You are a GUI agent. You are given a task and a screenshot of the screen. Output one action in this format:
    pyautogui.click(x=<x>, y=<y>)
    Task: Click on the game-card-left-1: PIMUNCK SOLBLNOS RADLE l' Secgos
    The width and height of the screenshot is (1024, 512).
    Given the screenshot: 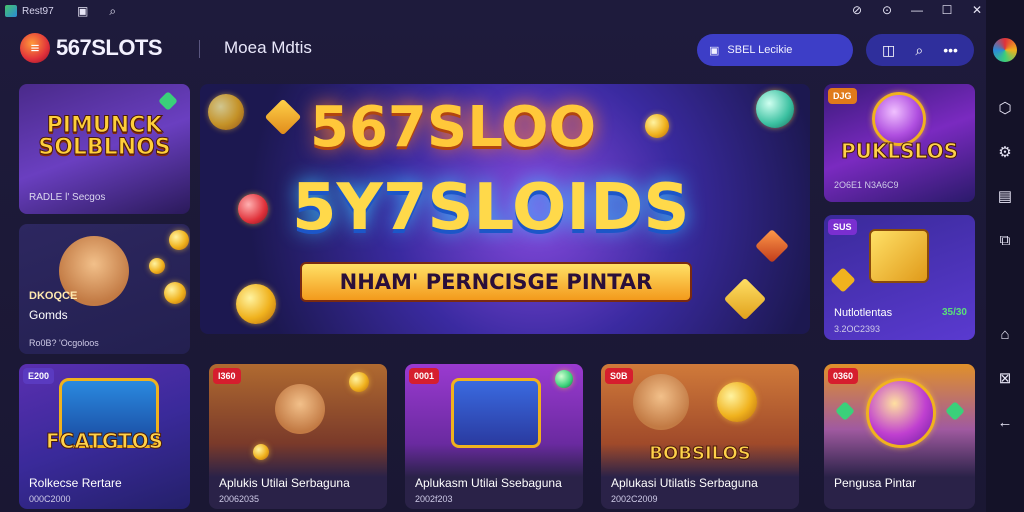 What is the action you would take?
    pyautogui.click(x=104, y=149)
    